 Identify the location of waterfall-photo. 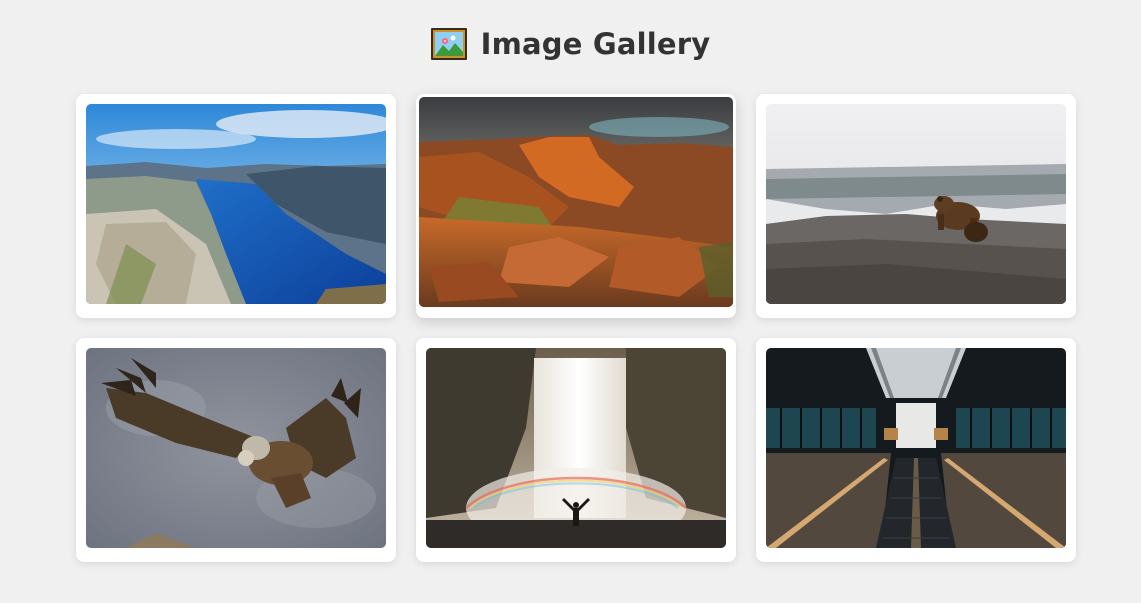
(576, 448).